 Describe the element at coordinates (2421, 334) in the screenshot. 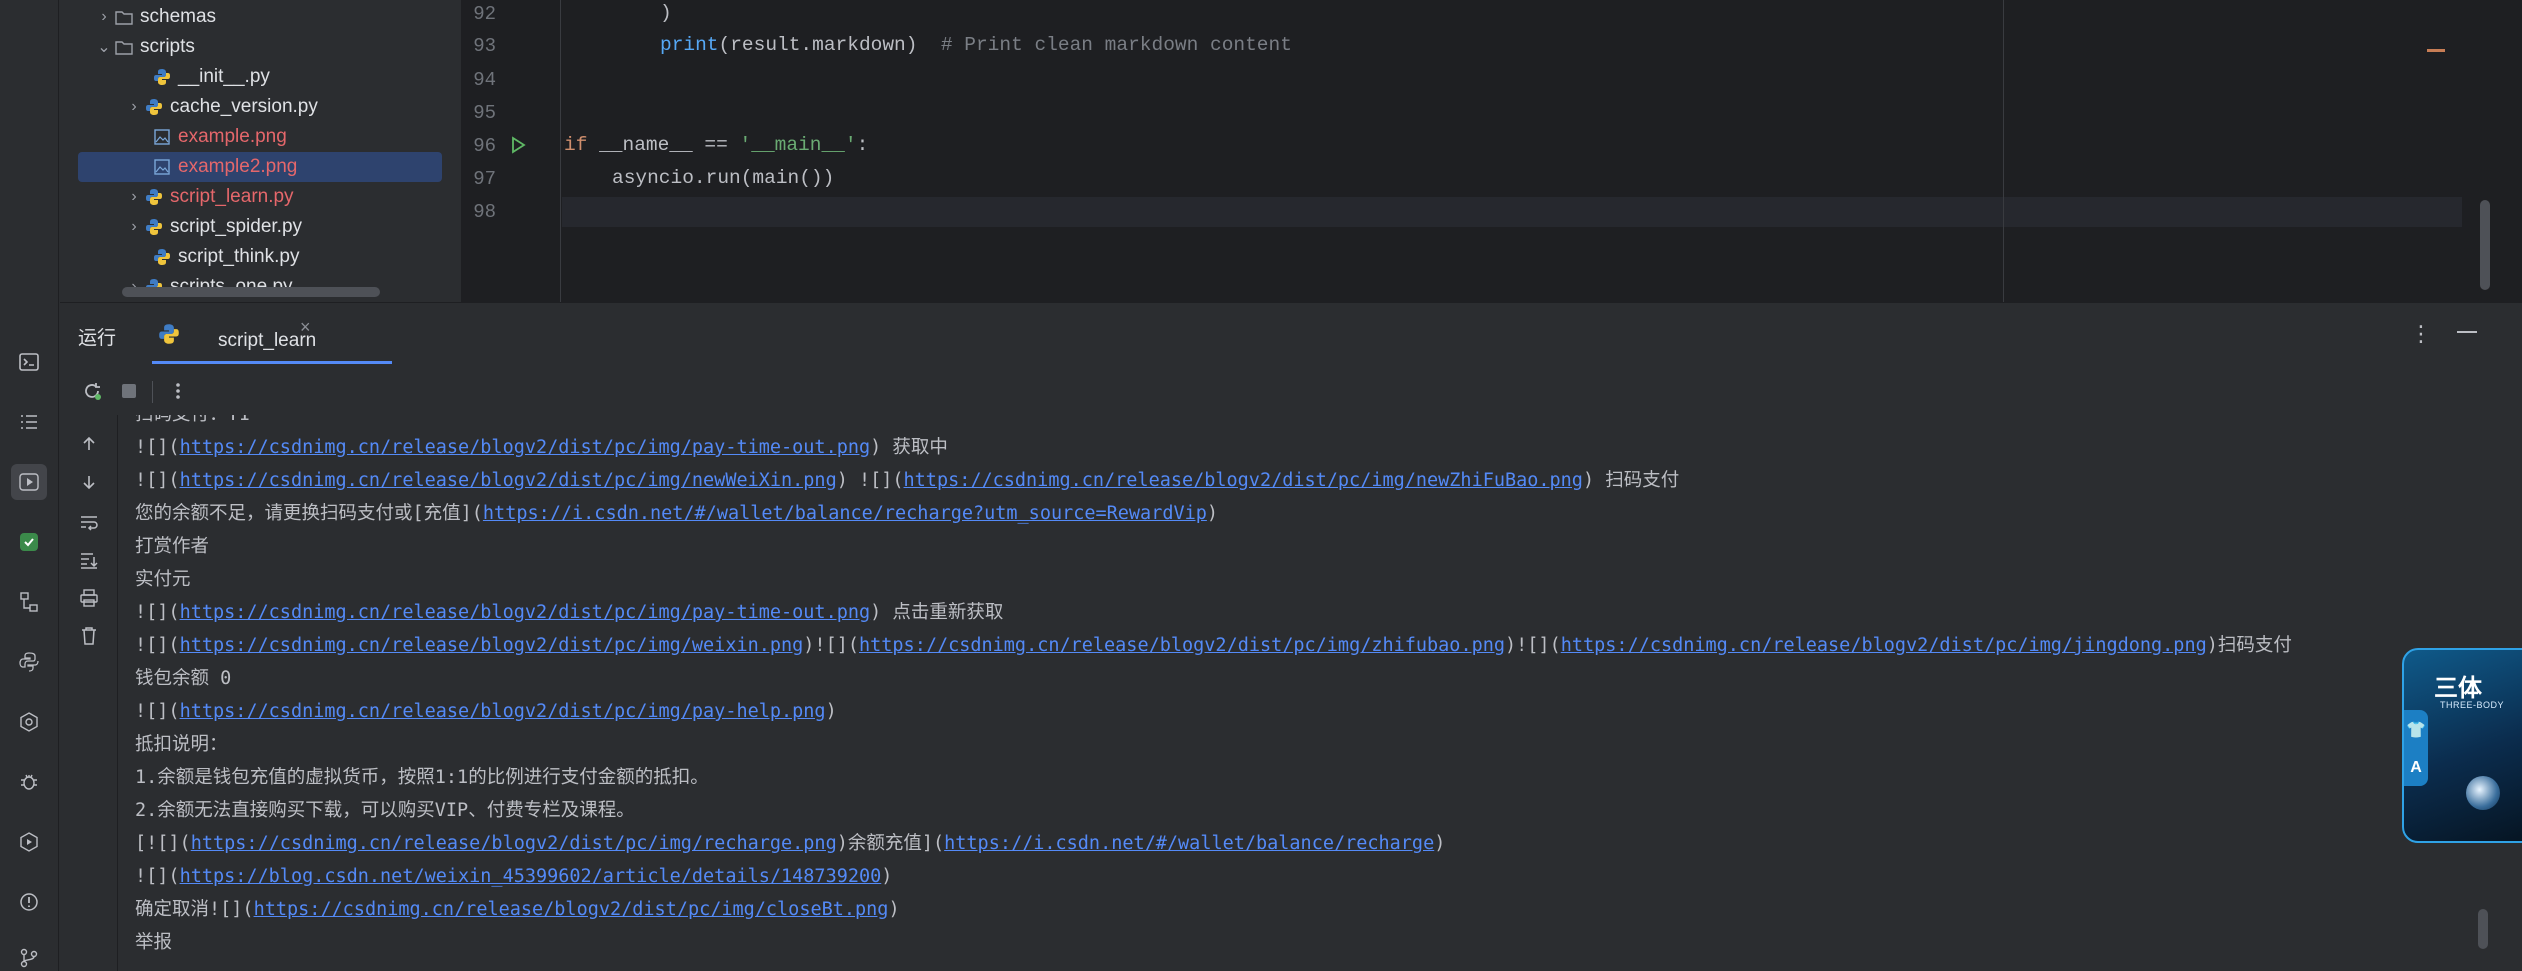

I see `more-options-icon: ⋮` at that location.